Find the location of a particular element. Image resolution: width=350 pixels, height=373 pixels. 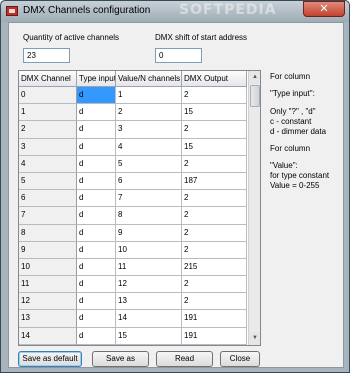

close-icon: ✕ is located at coordinates (324, 8).